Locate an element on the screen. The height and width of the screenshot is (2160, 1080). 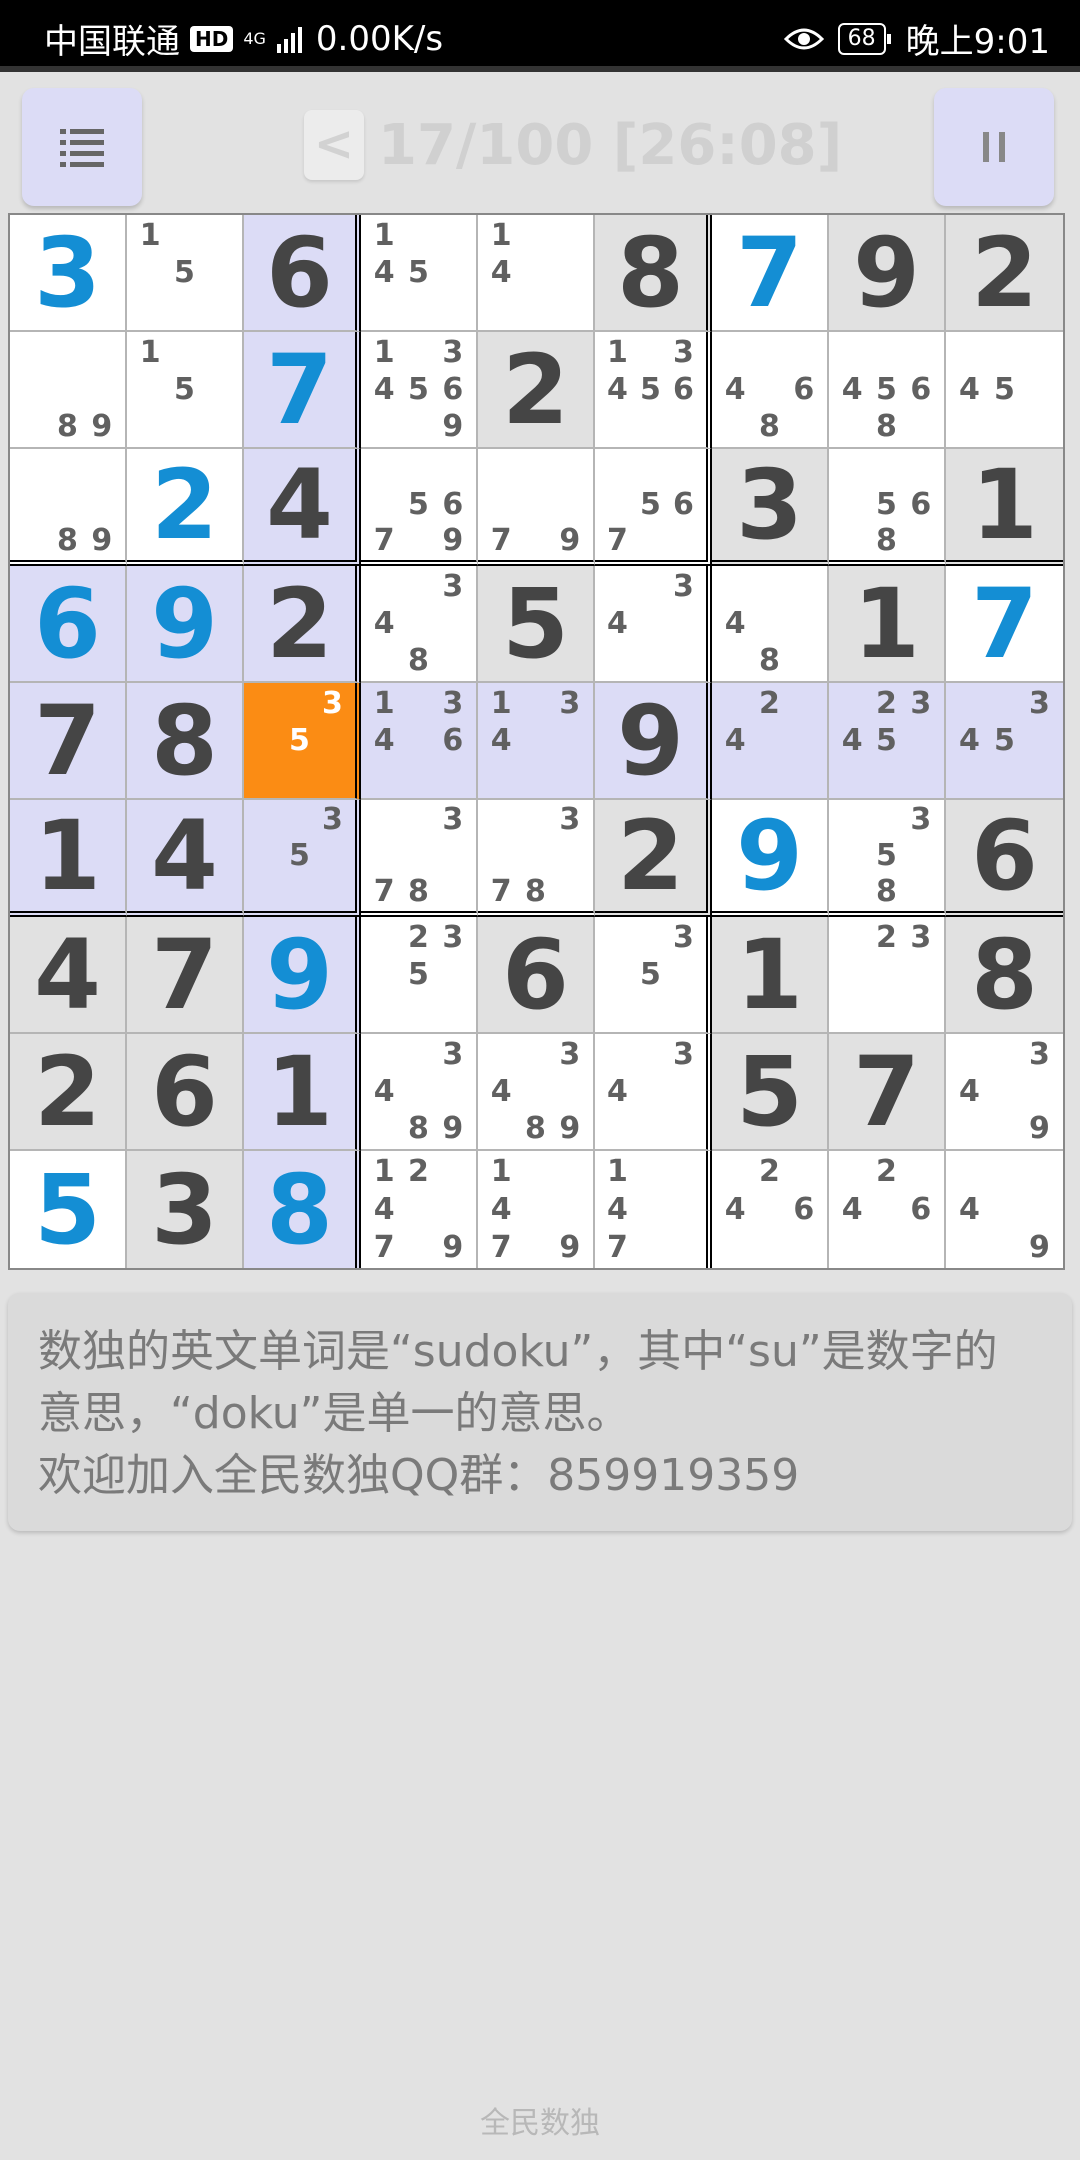
sudoku-cell: 147 is located at coordinates (653, 1209).